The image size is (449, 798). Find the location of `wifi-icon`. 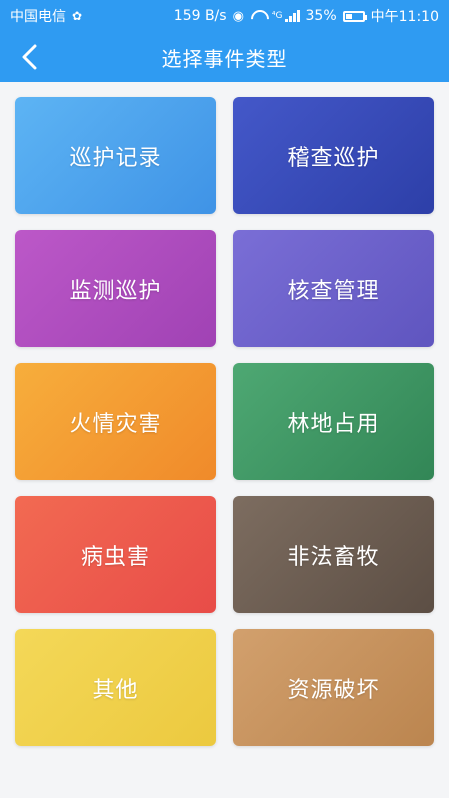

wifi-icon is located at coordinates (258, 16).